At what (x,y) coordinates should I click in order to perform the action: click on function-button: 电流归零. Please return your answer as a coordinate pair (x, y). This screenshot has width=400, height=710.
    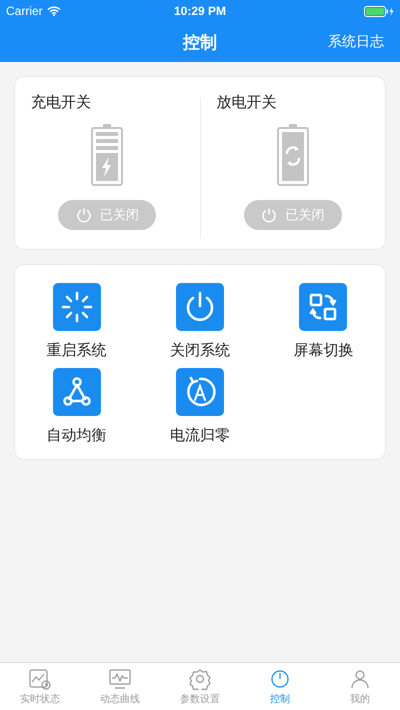
    Looking at the image, I should click on (200, 406).